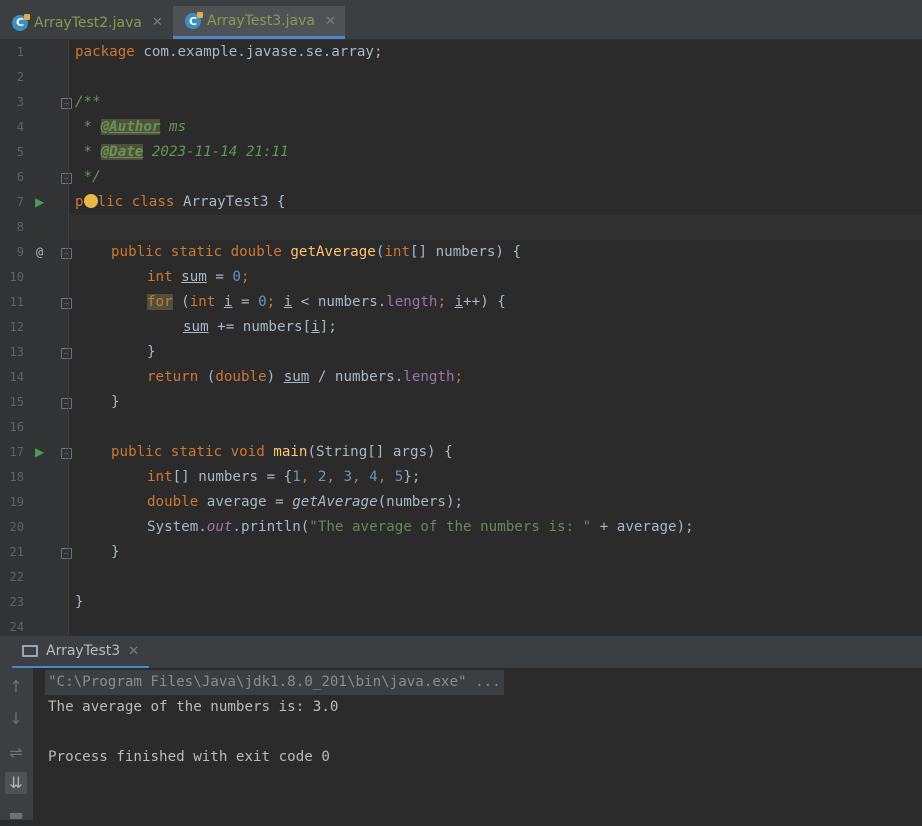 Image resolution: width=922 pixels, height=826 pixels. I want to click on code-line-17: public static void main(String[] args) {, so click(282, 452).